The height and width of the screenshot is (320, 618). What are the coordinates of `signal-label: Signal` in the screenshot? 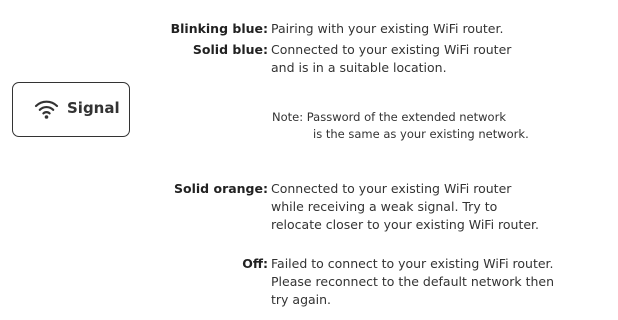 It's located at (93, 108).